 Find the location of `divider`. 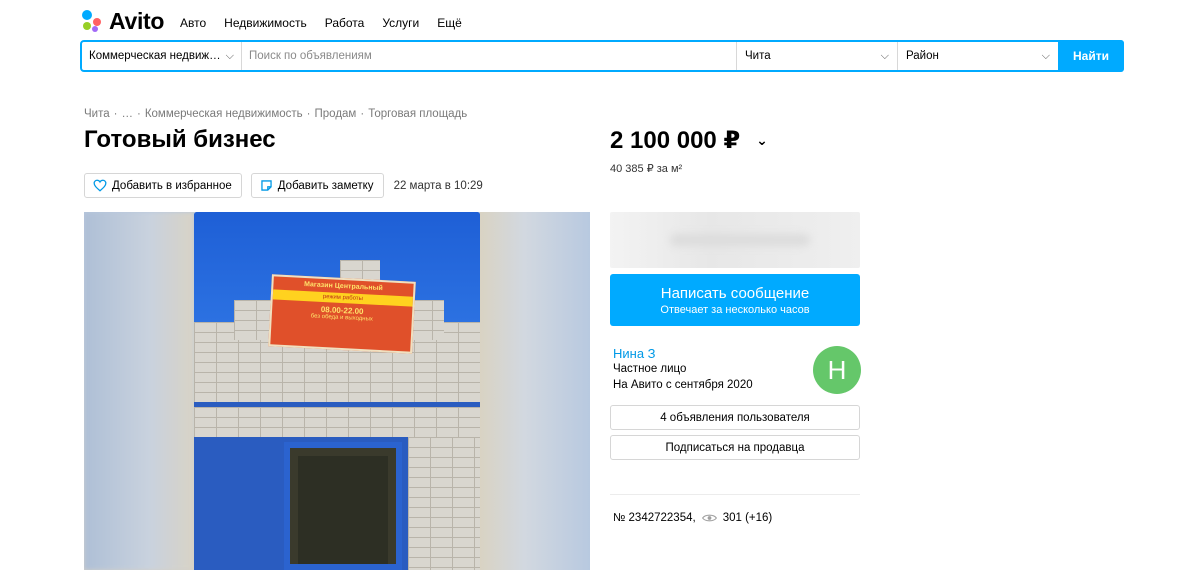

divider is located at coordinates (735, 494).